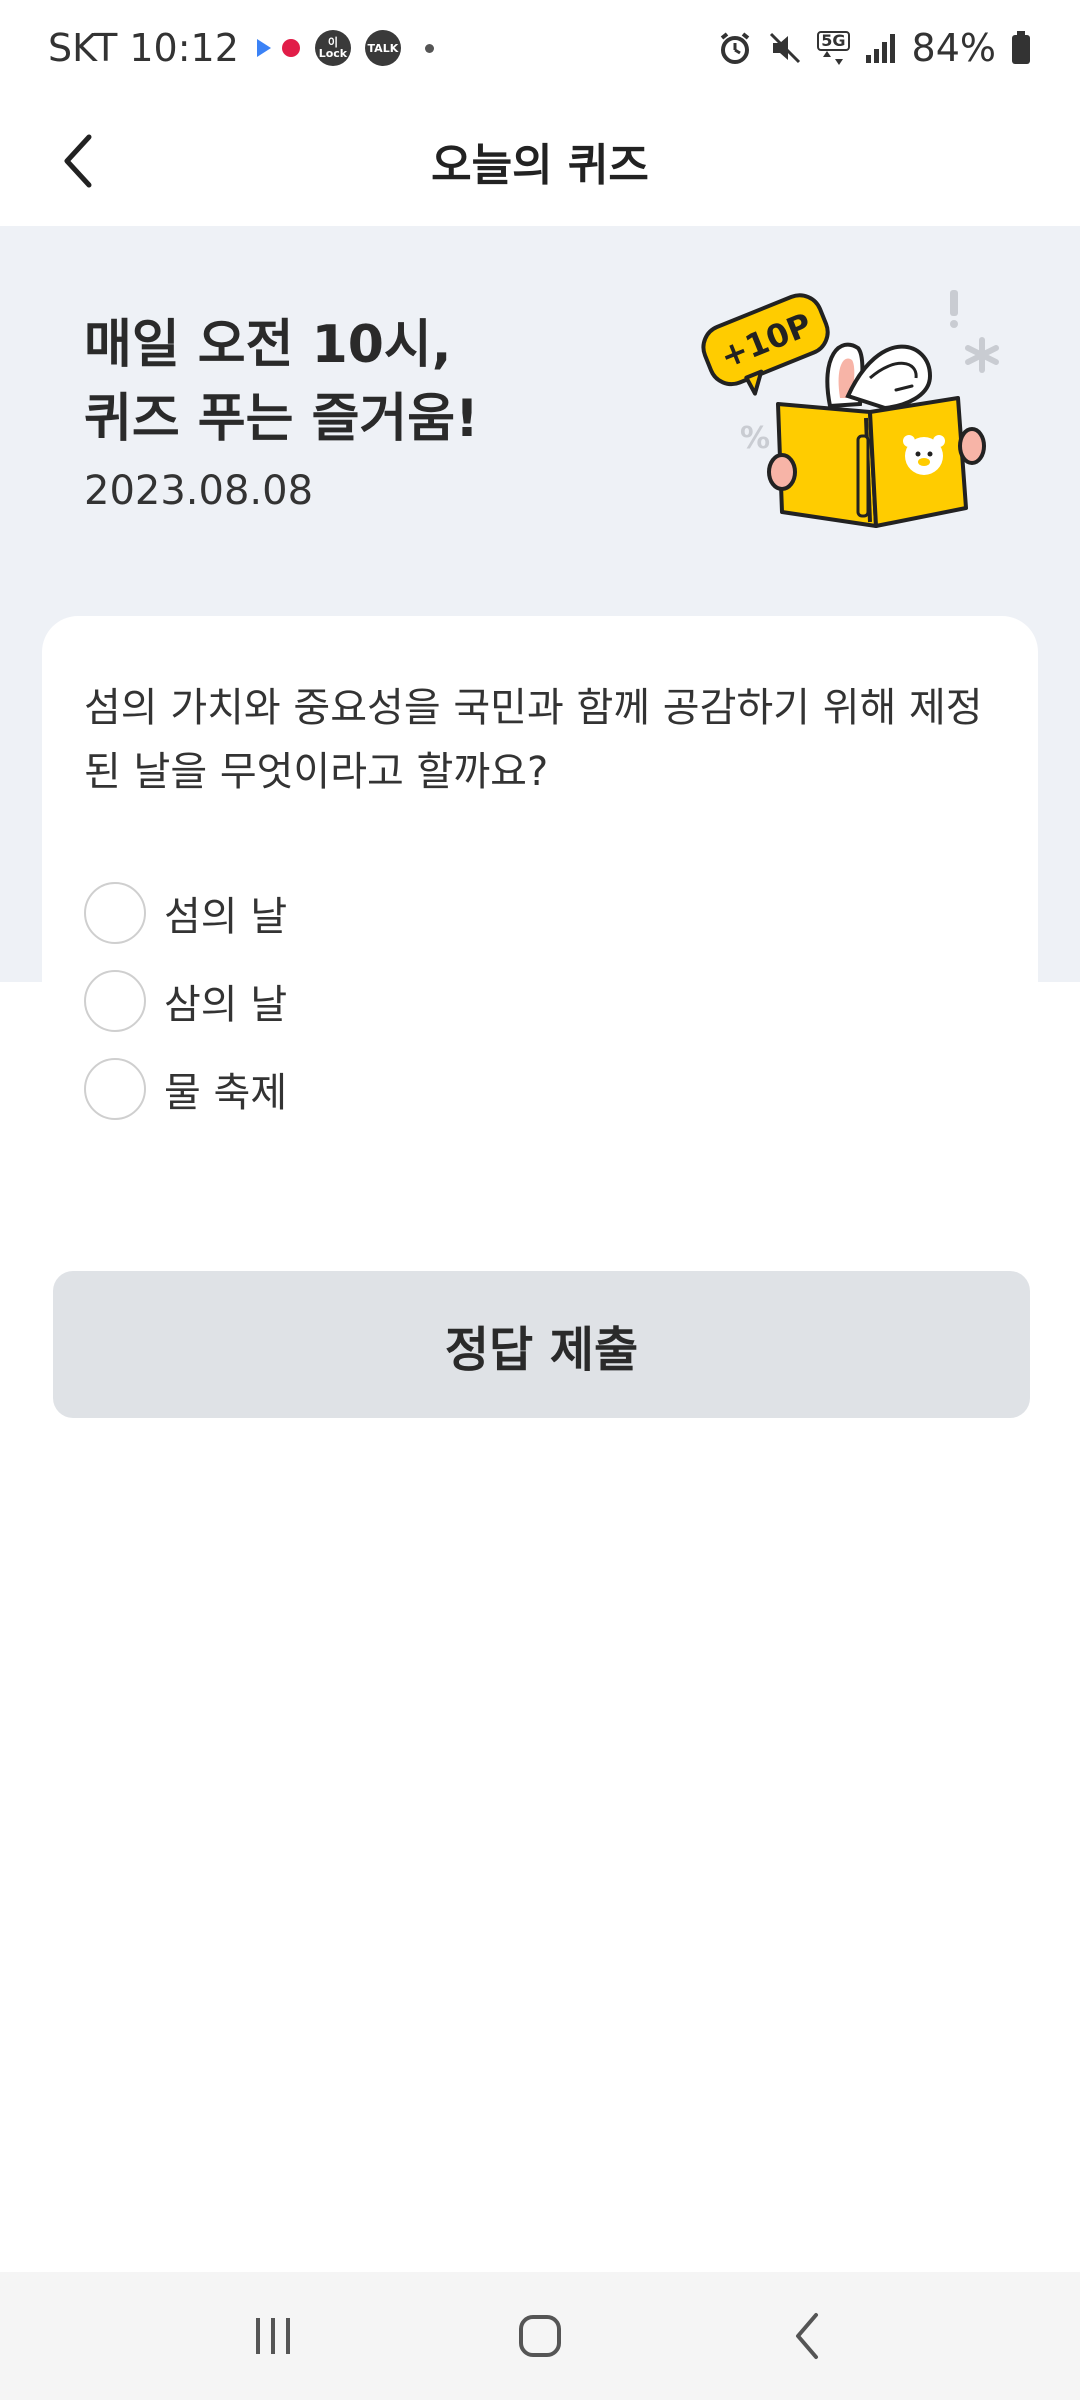 Image resolution: width=1080 pixels, height=2400 pixels. I want to click on home-icon, so click(539, 2336).